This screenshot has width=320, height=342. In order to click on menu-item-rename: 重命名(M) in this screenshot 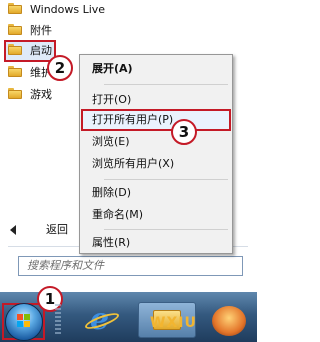, I will do `click(156, 215)`.